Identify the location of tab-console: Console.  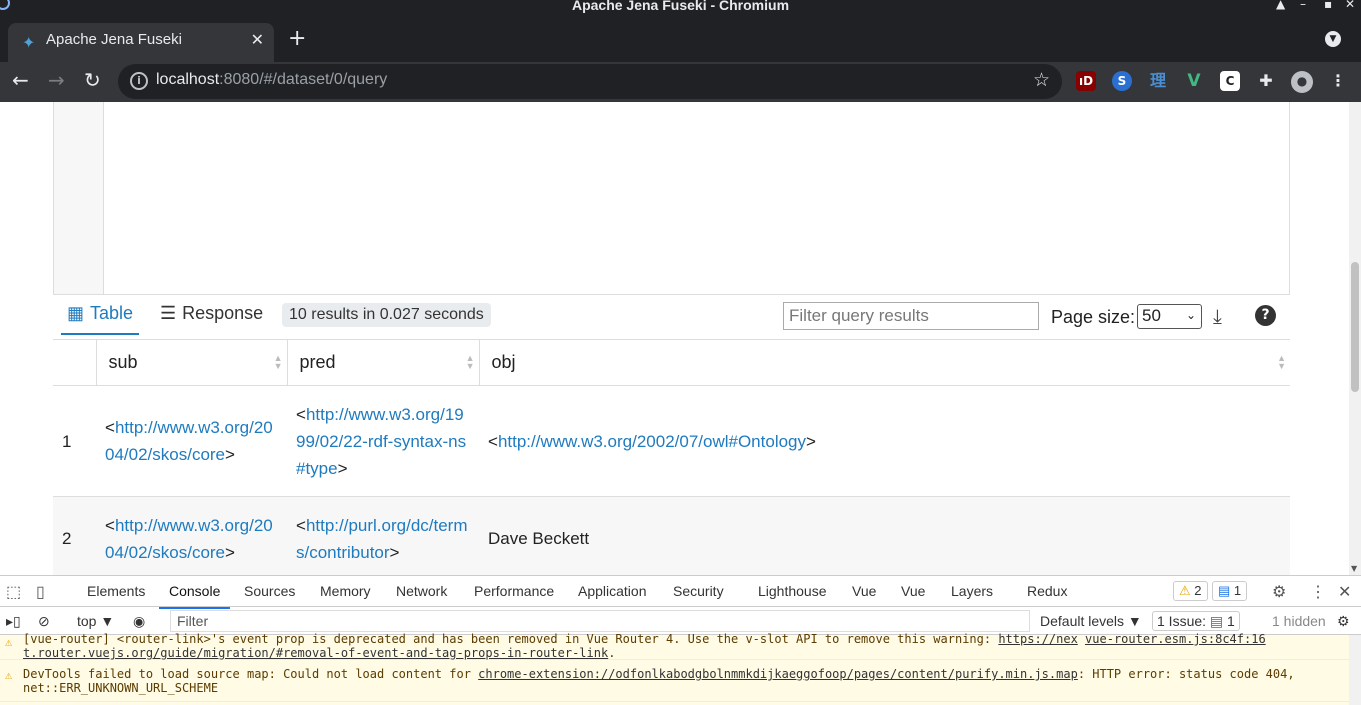
(194, 596).